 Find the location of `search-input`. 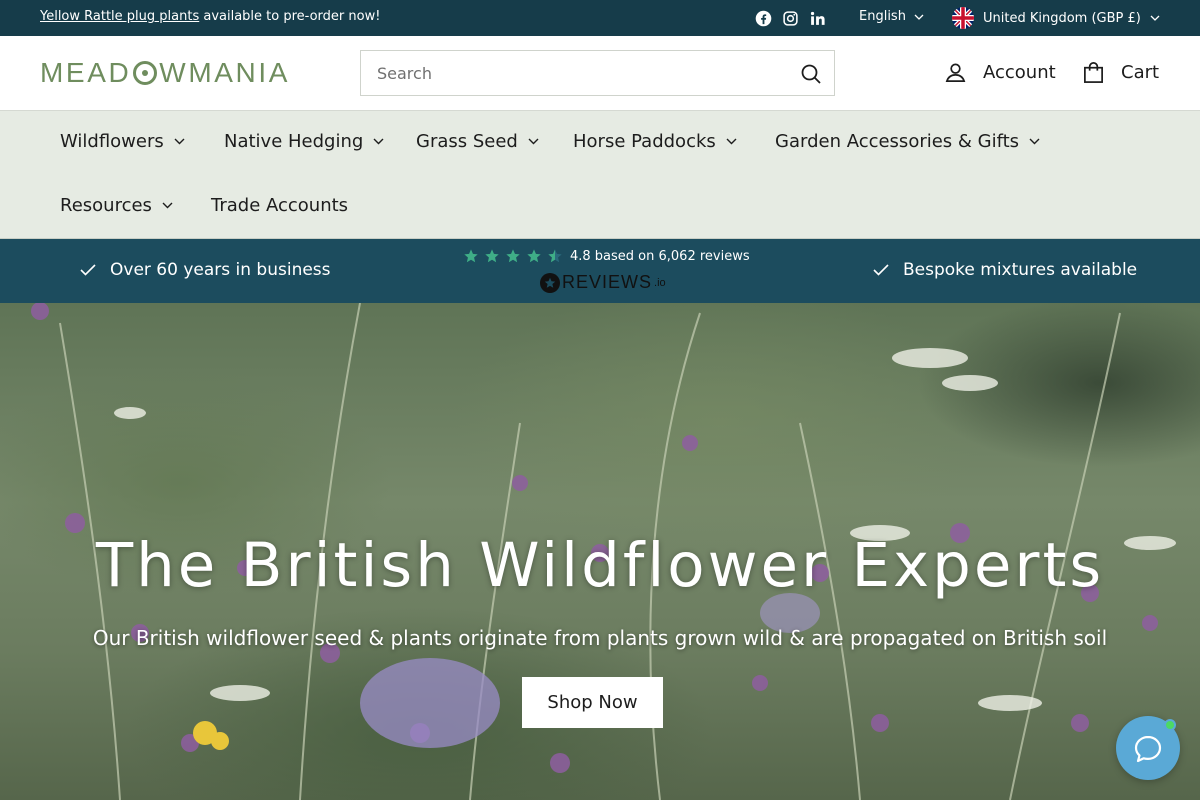

search-input is located at coordinates (577, 73).